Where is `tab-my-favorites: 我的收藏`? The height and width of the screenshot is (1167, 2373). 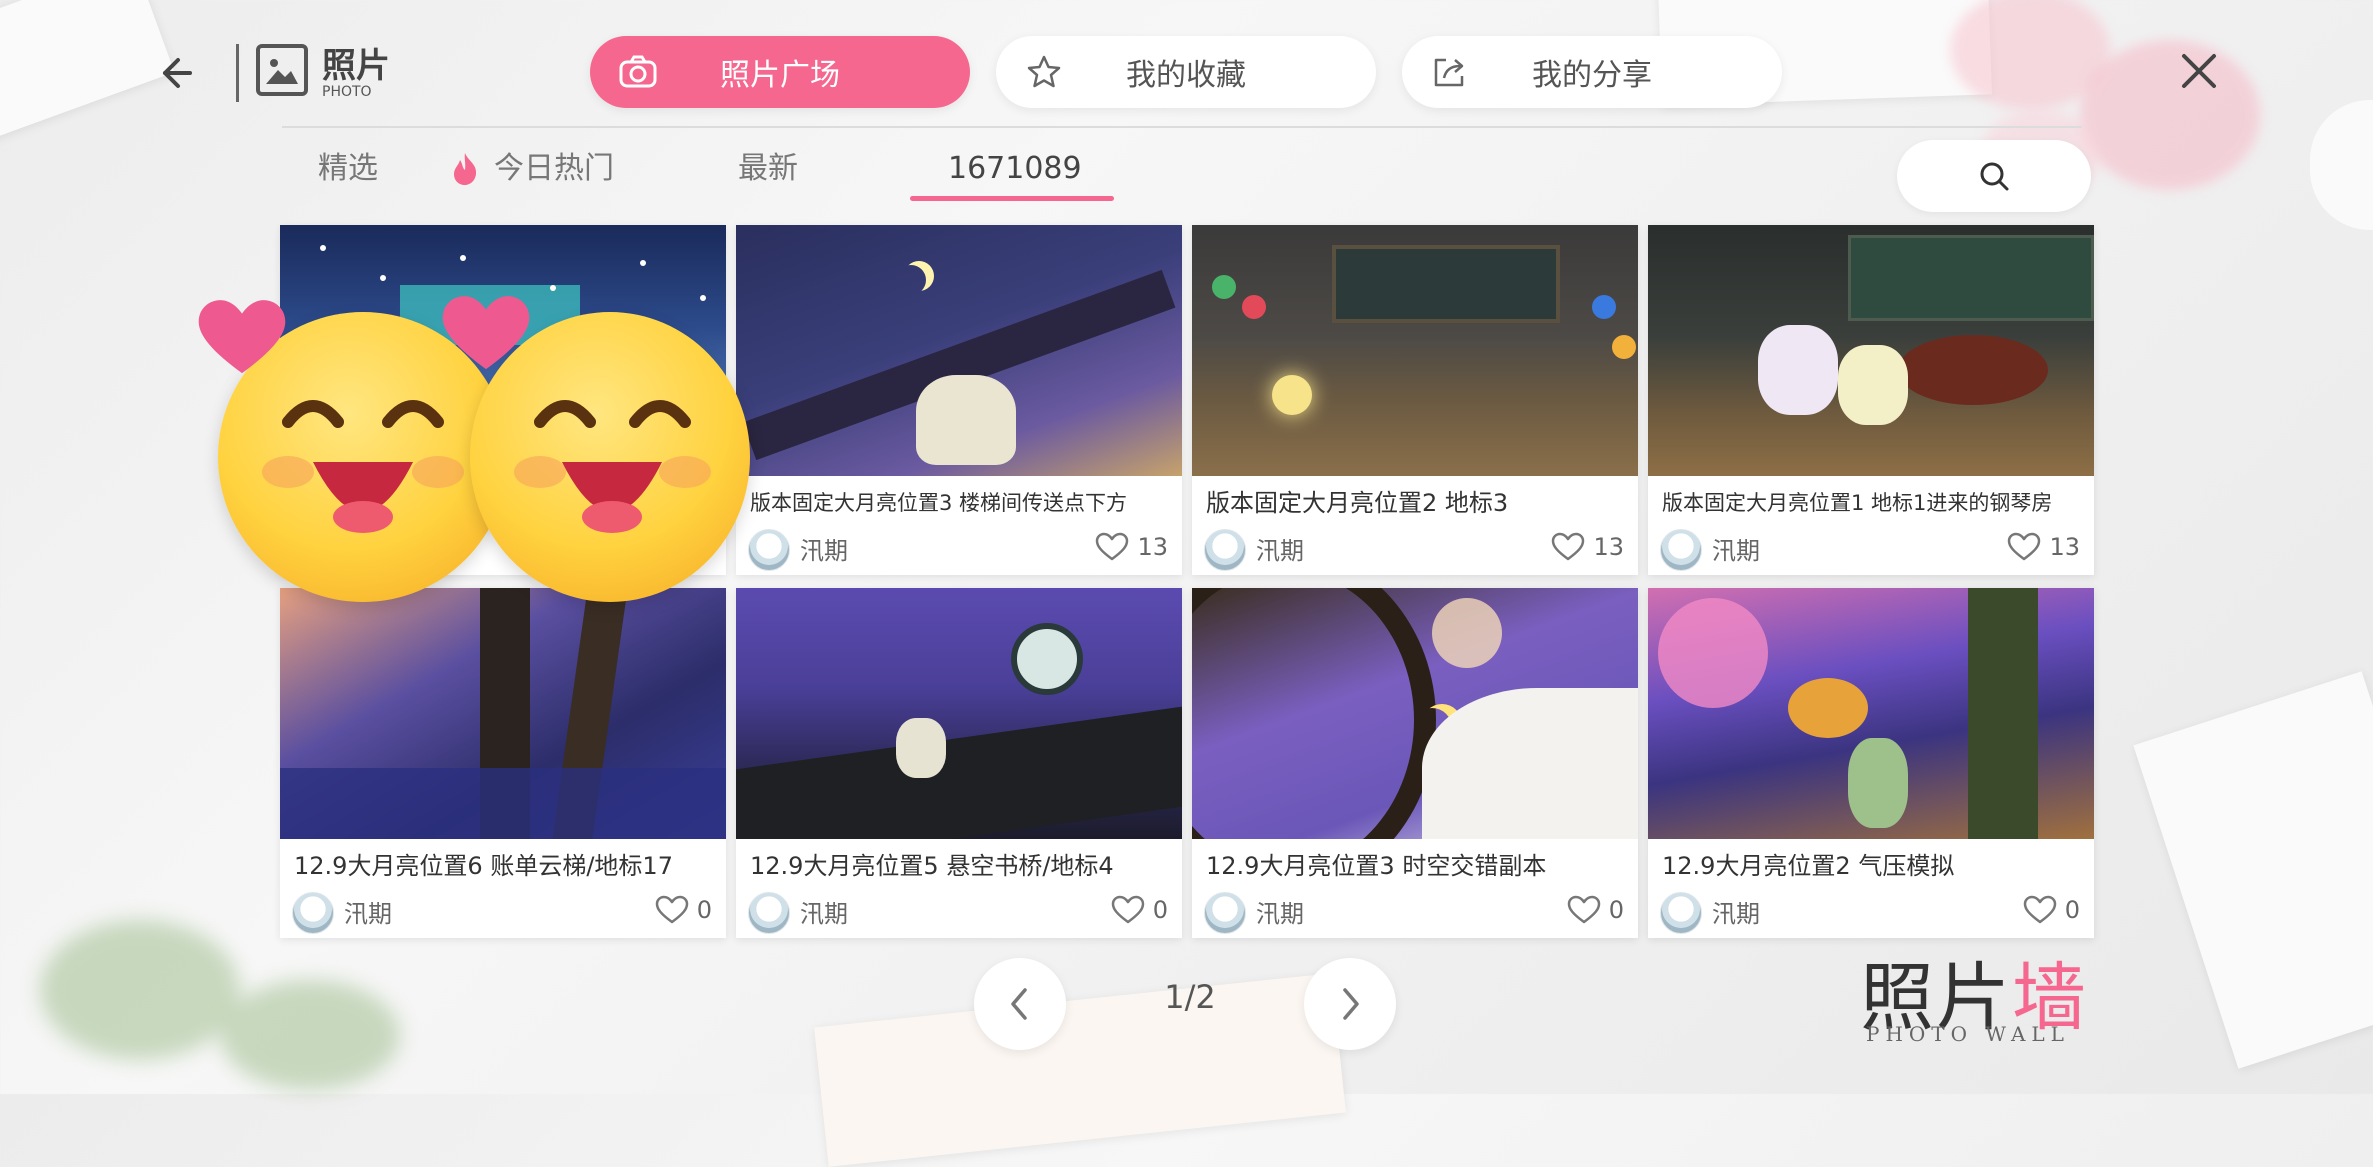
tab-my-favorites: 我的收藏 is located at coordinates (1186, 72).